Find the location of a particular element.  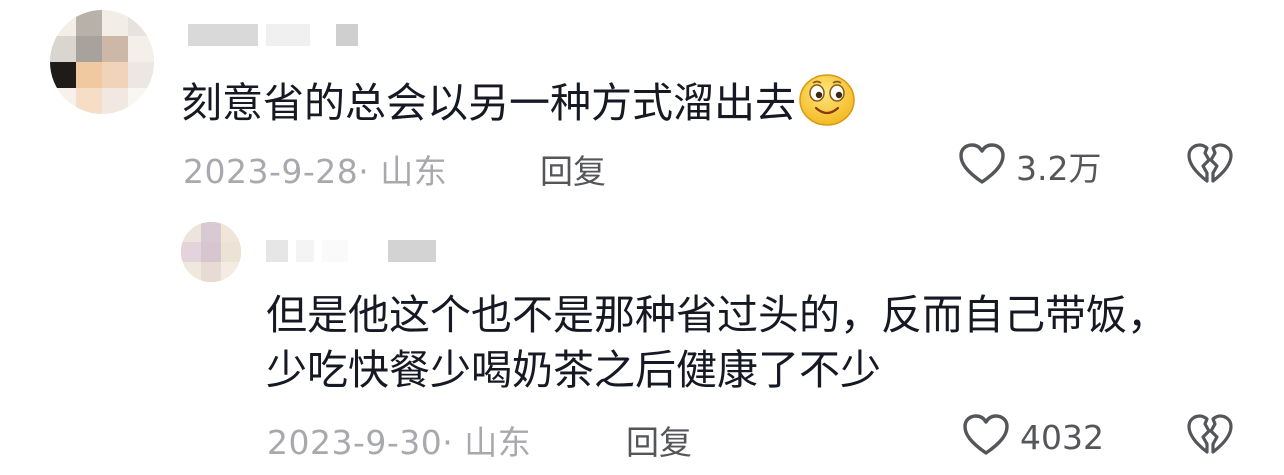

replier-avatar is located at coordinates (211, 252).